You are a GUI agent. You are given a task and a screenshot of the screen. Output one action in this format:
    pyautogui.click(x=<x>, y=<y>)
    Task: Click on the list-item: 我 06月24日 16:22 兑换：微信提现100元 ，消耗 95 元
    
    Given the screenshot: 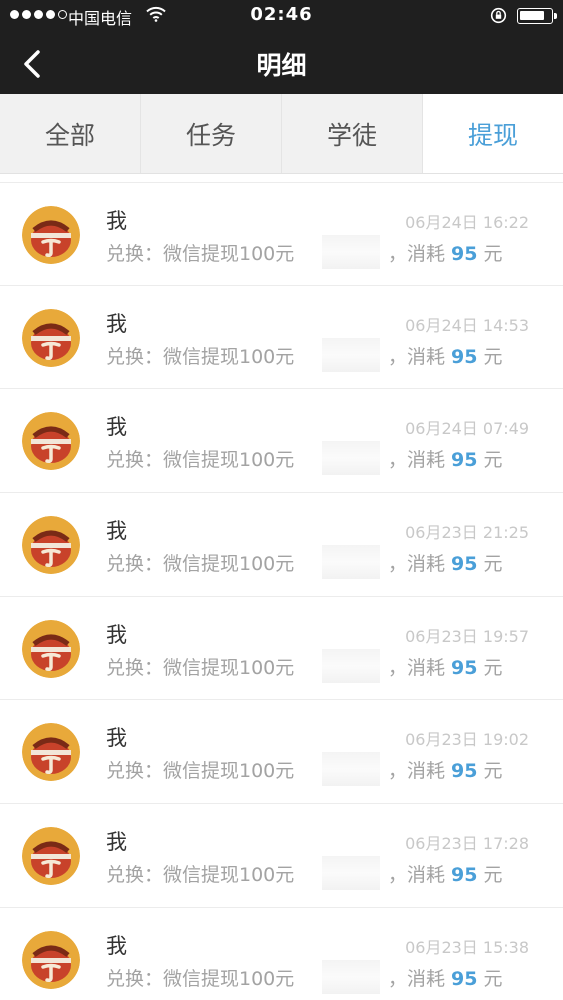 What is the action you would take?
    pyautogui.click(x=281, y=234)
    